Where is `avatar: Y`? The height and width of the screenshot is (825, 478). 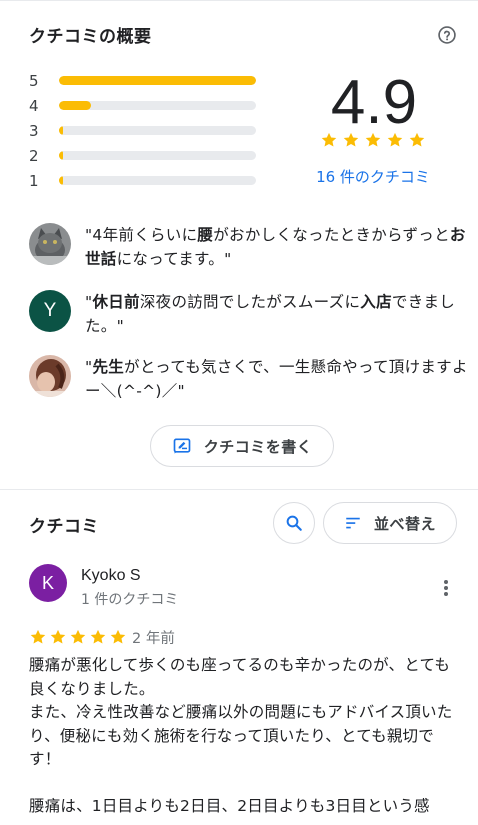 avatar: Y is located at coordinates (50, 311).